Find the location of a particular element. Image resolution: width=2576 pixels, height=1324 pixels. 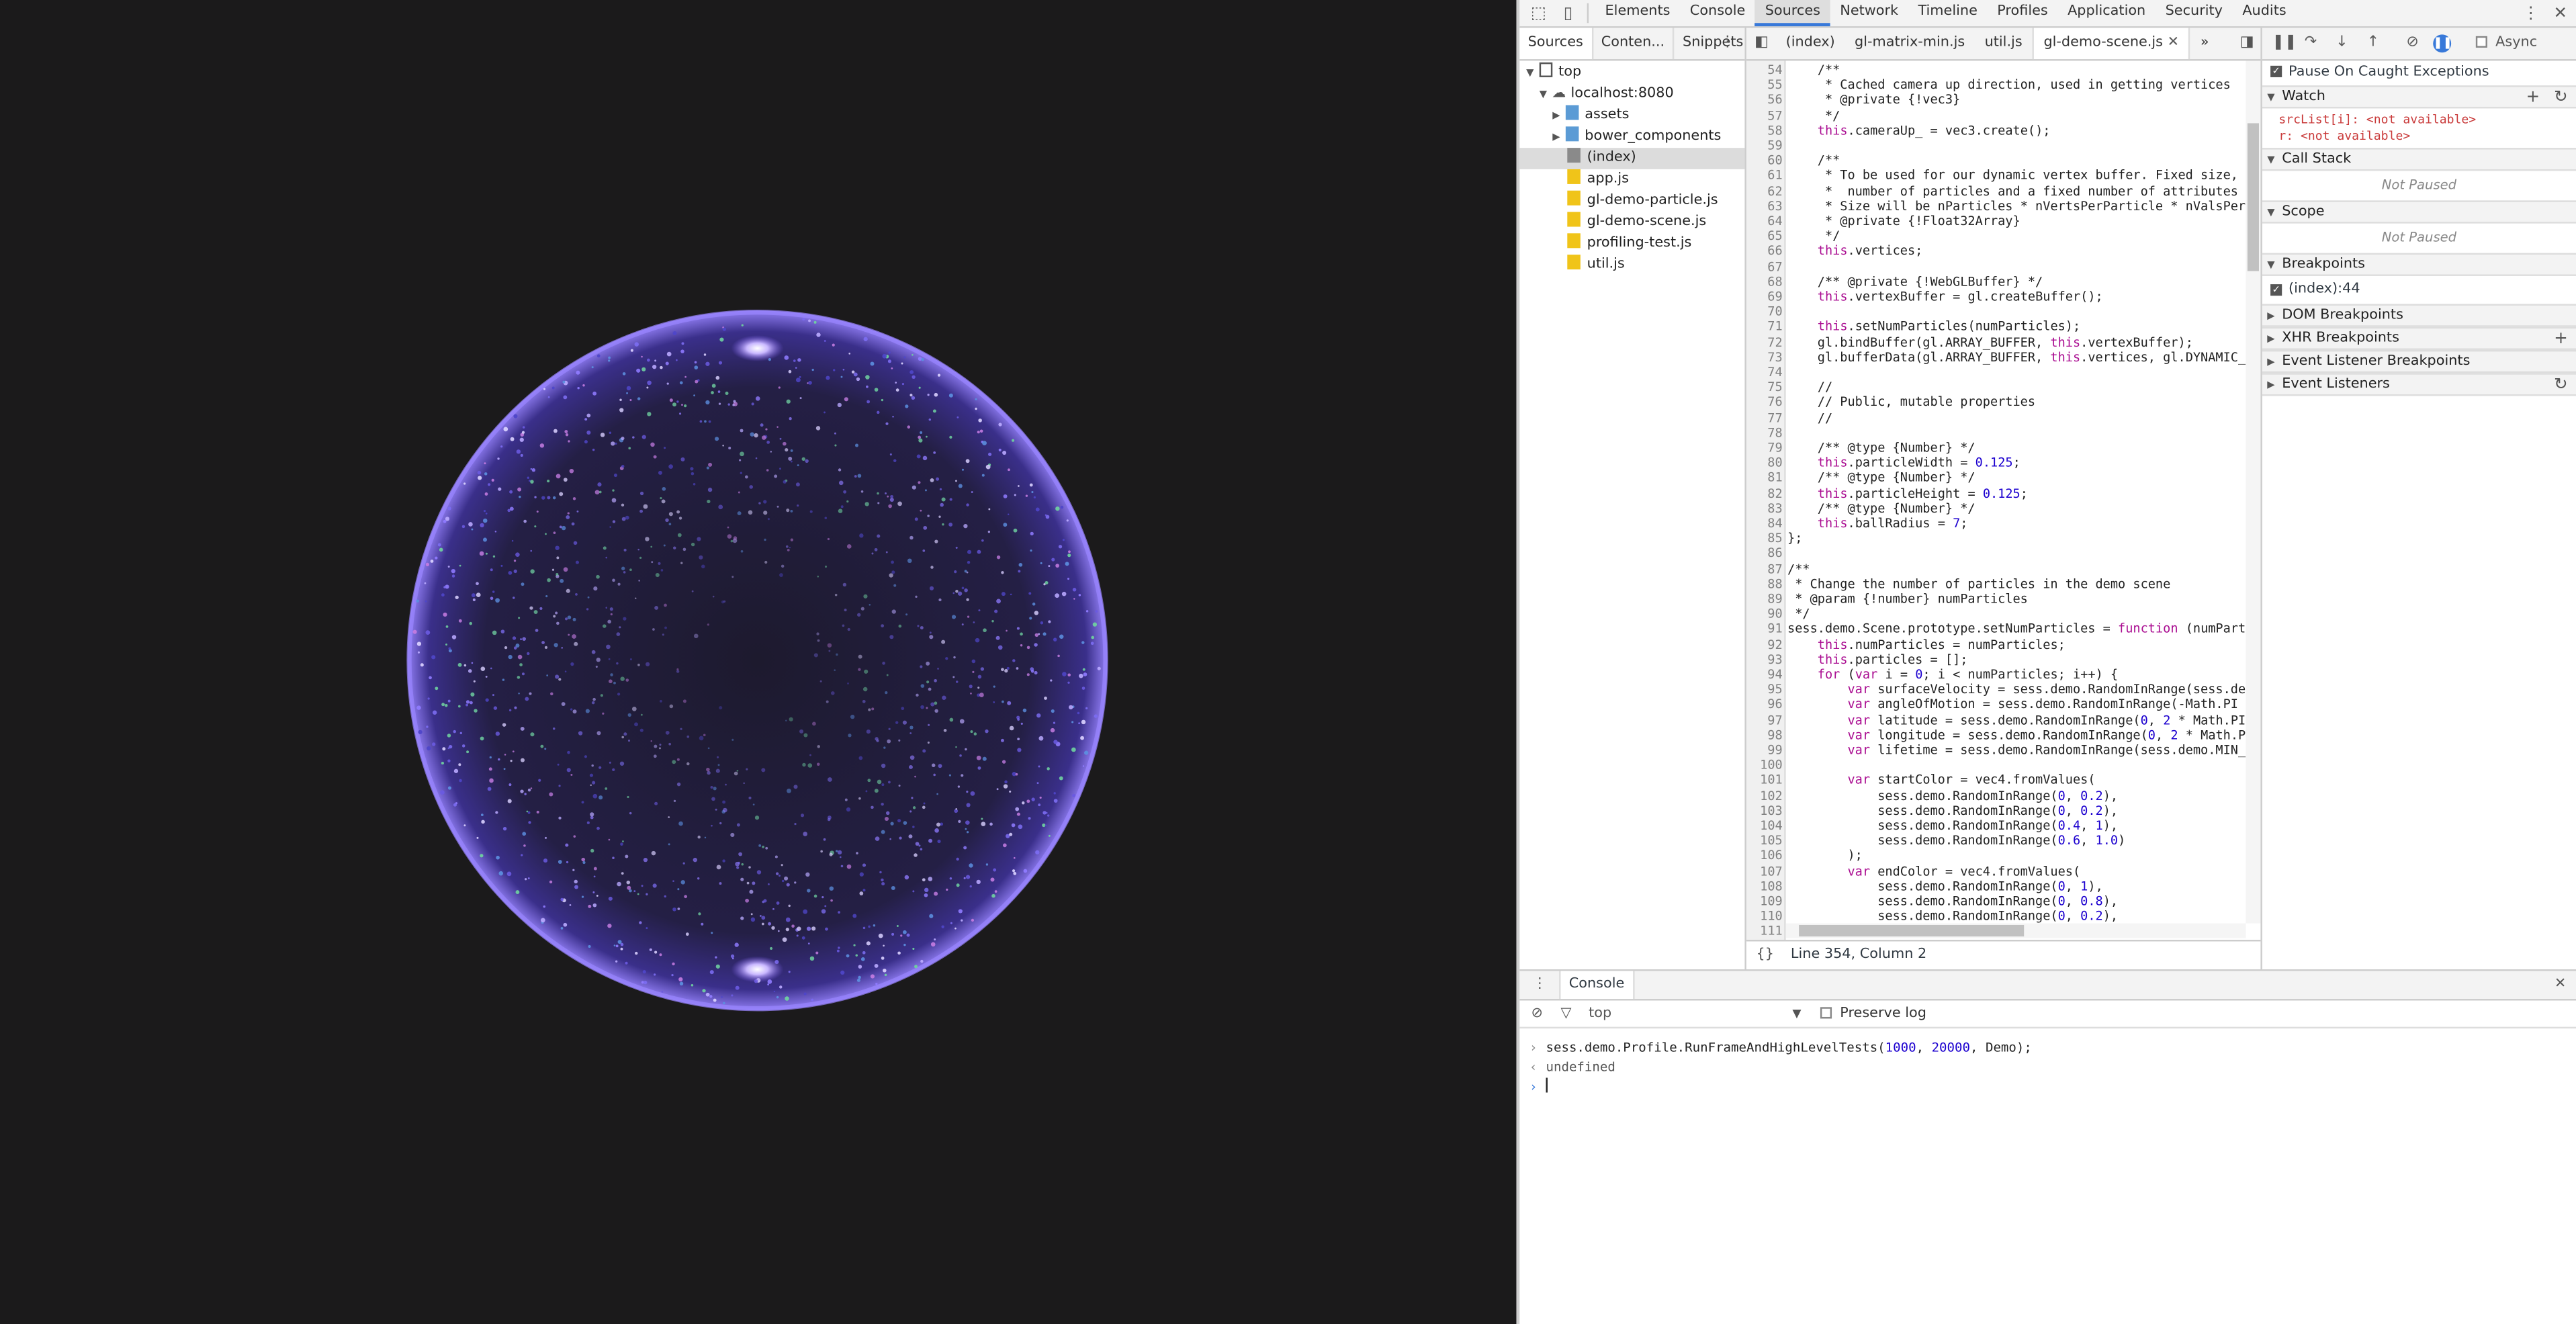

tab-profiles: Profiles is located at coordinates (2023, 13).